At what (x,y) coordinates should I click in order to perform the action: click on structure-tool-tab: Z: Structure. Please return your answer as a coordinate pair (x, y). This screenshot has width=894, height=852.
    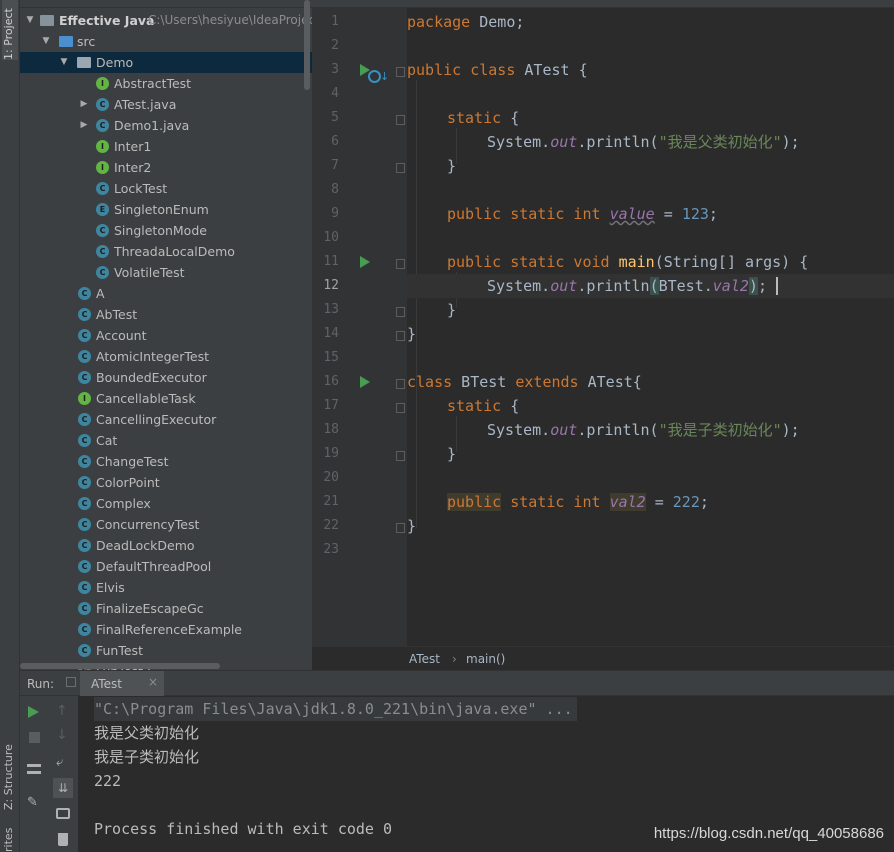
    Looking at the image, I should click on (10, 765).